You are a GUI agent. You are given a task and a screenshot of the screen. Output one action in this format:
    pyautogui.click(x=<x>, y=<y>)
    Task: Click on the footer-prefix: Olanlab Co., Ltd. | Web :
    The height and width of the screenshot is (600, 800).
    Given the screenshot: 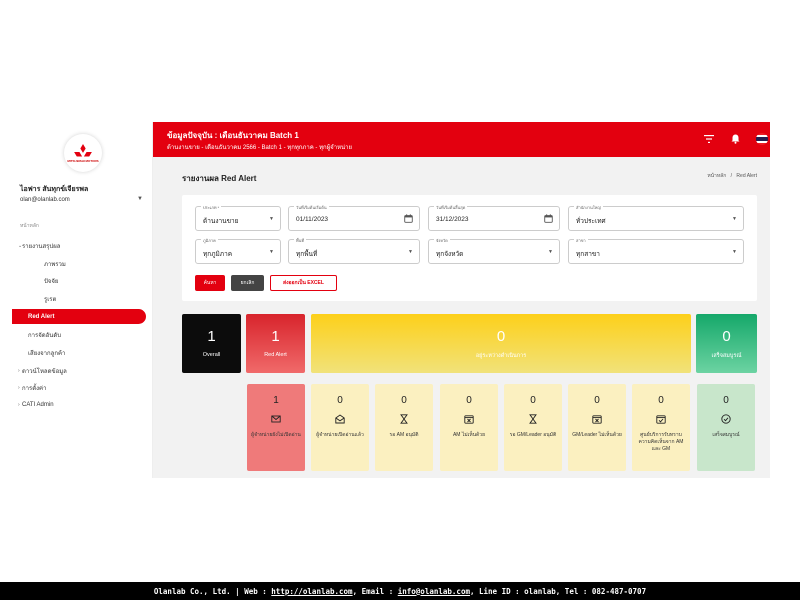 What is the action you would take?
    pyautogui.click(x=212, y=591)
    